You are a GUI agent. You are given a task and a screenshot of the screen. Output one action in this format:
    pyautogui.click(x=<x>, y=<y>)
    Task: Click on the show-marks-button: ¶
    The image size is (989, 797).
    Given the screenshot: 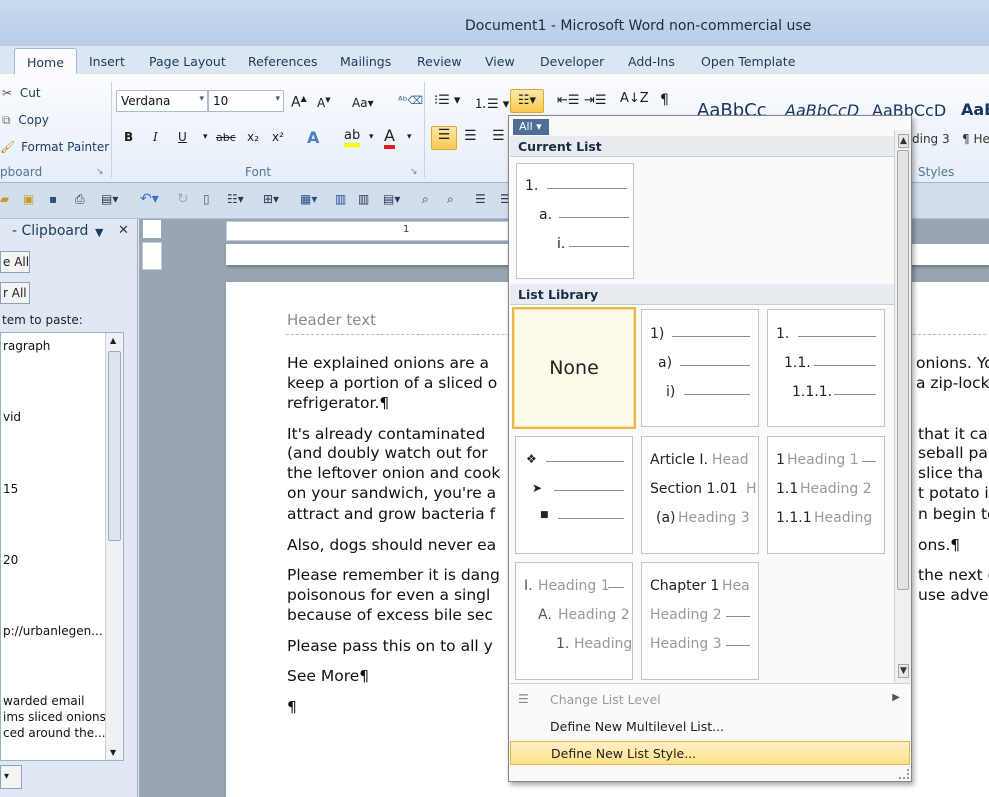 What is the action you would take?
    pyautogui.click(x=664, y=100)
    